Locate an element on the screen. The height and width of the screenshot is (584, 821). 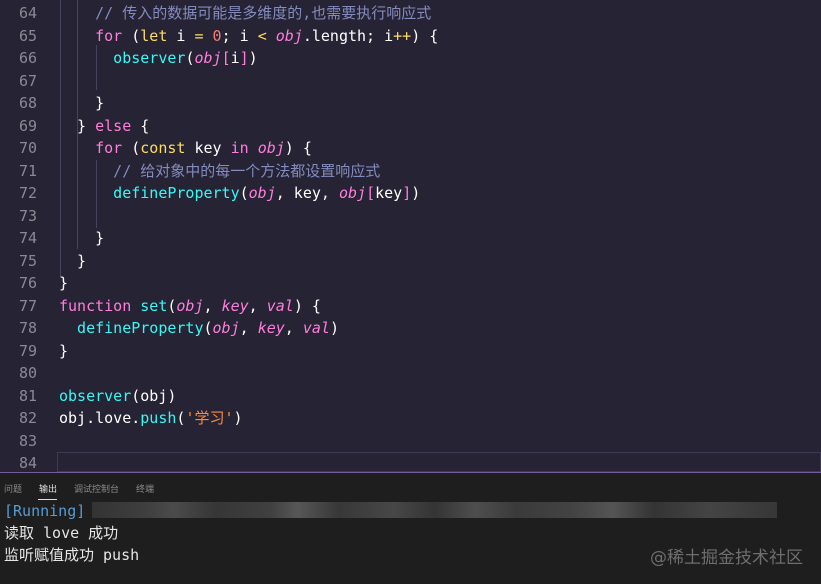
code-text: defineProperty(obj, key, val) is located at coordinates (199, 328).